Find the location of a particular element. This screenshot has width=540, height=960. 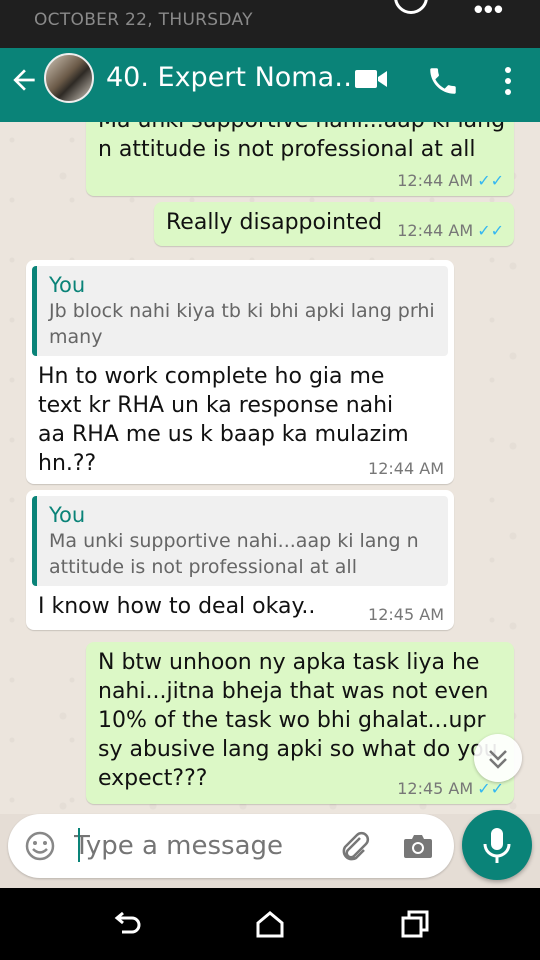

nav-home-icon is located at coordinates (270, 924).